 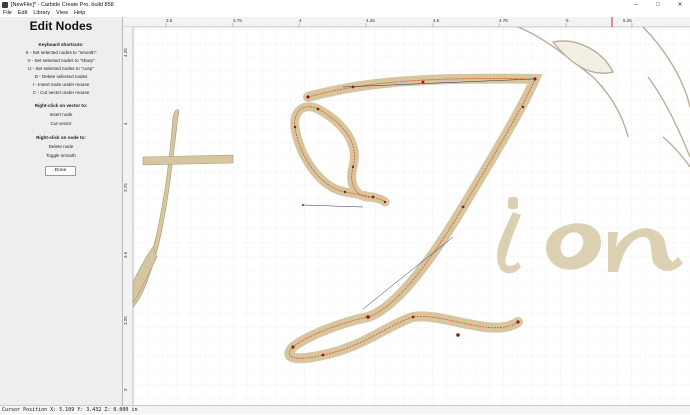 What do you see at coordinates (61, 52) in the screenshot?
I see `shortcut-smooth: S - Set selected nodes to "smooth"` at bounding box center [61, 52].